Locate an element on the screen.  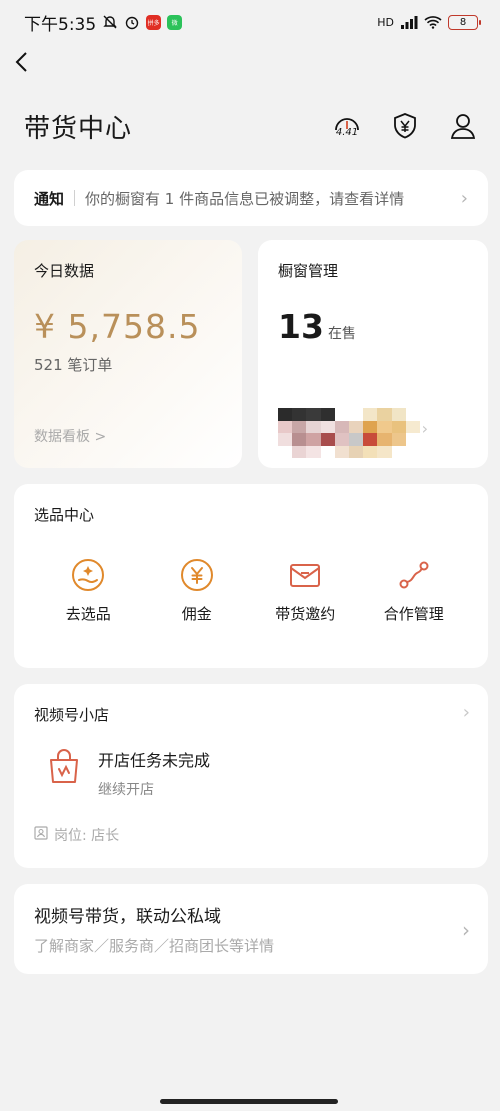
feature-invitation: 带货邀约 is located at coordinates (305, 590).